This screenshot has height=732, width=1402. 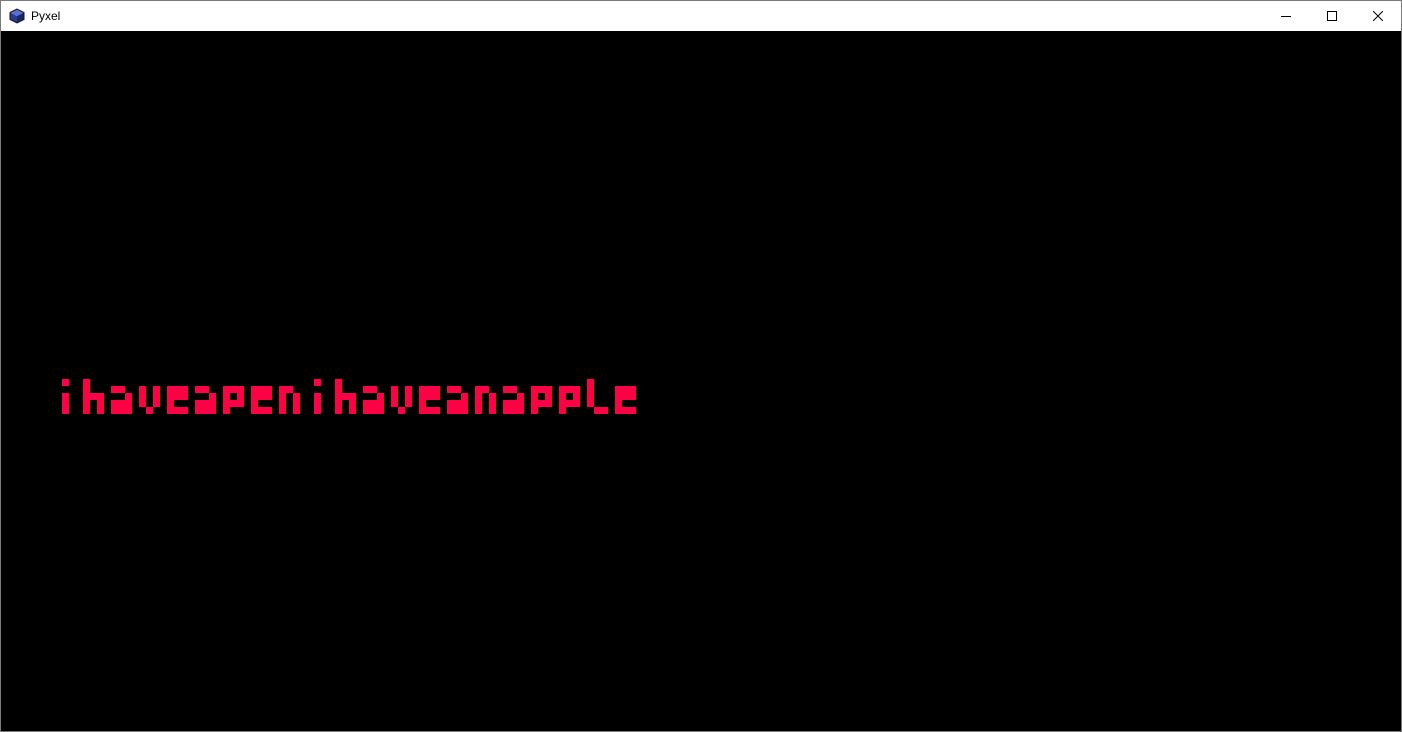 What do you see at coordinates (149, 400) in the screenshot?
I see `pixel-char-v` at bounding box center [149, 400].